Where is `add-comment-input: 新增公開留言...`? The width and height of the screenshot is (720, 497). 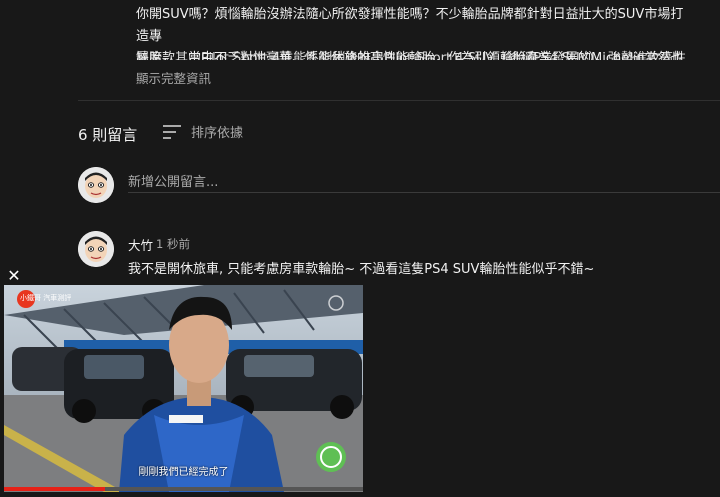
add-comment-input: 新增公開留言... is located at coordinates (424, 180).